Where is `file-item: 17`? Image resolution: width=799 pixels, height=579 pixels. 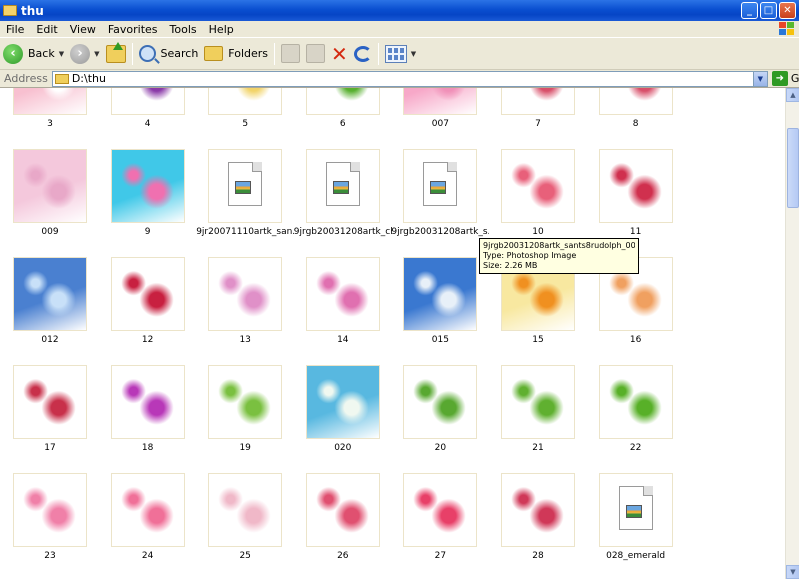
file-item: 17 is located at coordinates (50, 417).